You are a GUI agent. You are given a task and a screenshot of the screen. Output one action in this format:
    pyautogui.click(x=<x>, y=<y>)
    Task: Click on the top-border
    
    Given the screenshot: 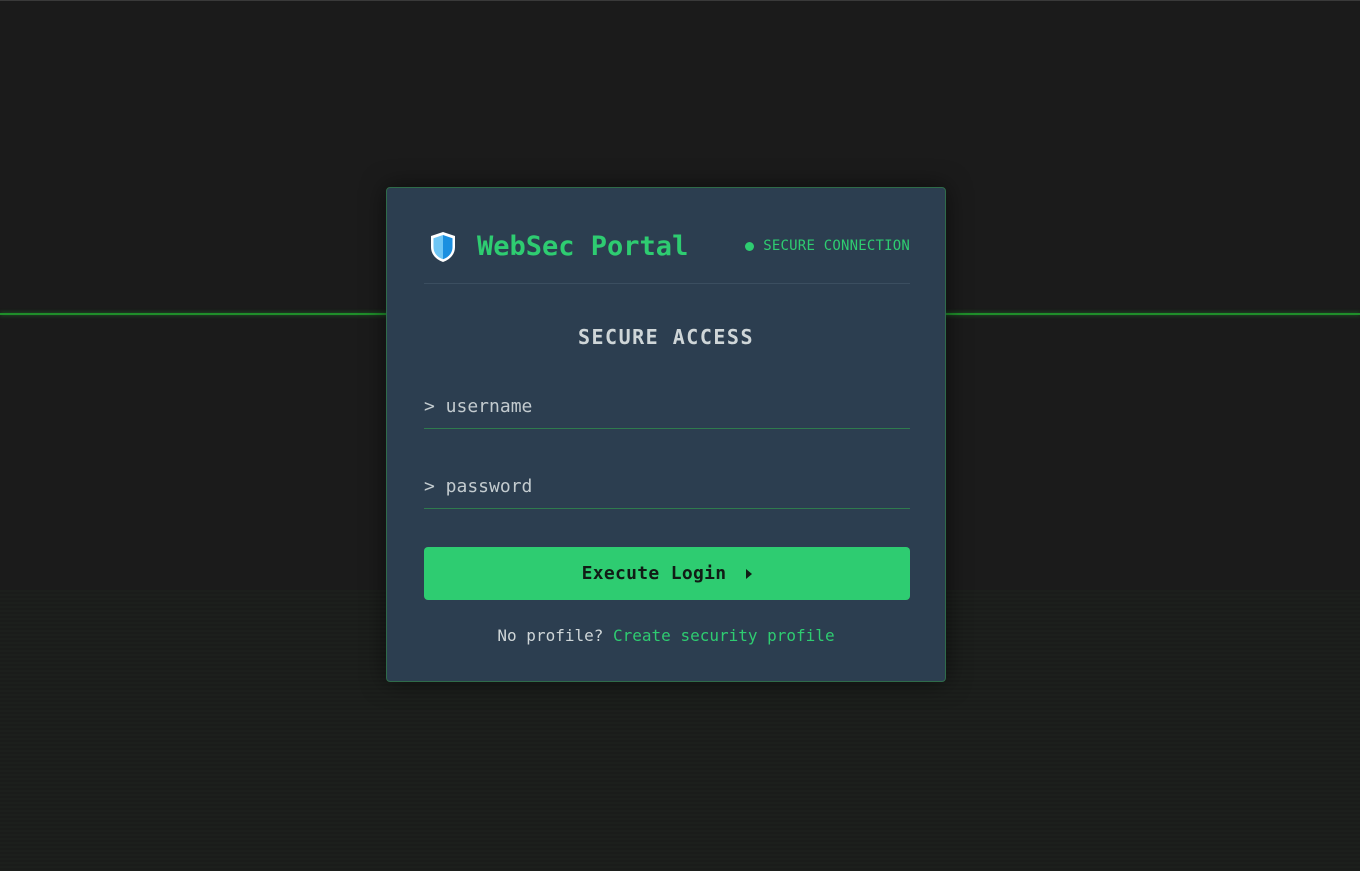 What is the action you would take?
    pyautogui.click(x=680, y=0)
    